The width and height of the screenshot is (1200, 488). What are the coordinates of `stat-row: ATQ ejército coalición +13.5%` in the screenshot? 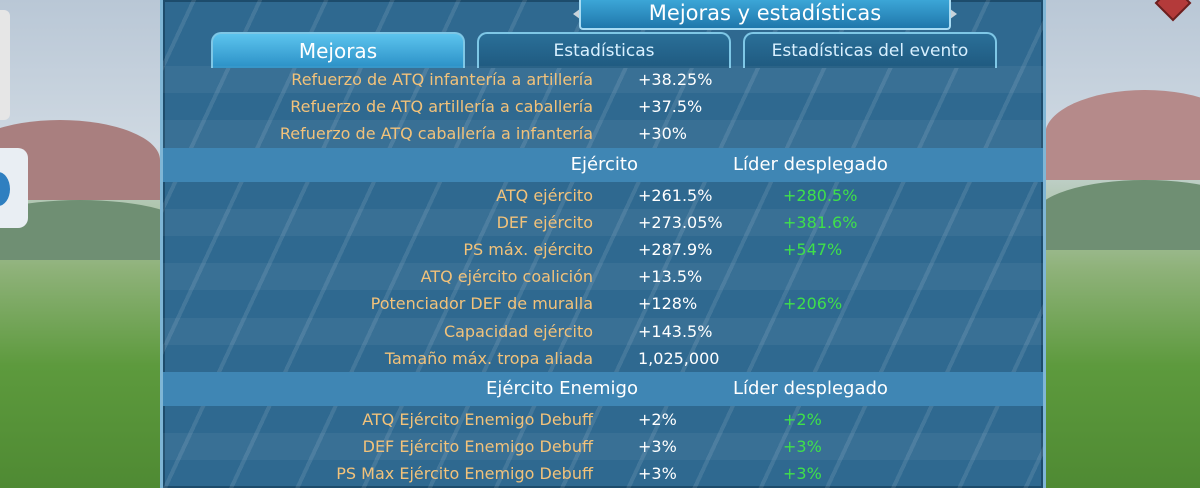 It's located at (603, 277).